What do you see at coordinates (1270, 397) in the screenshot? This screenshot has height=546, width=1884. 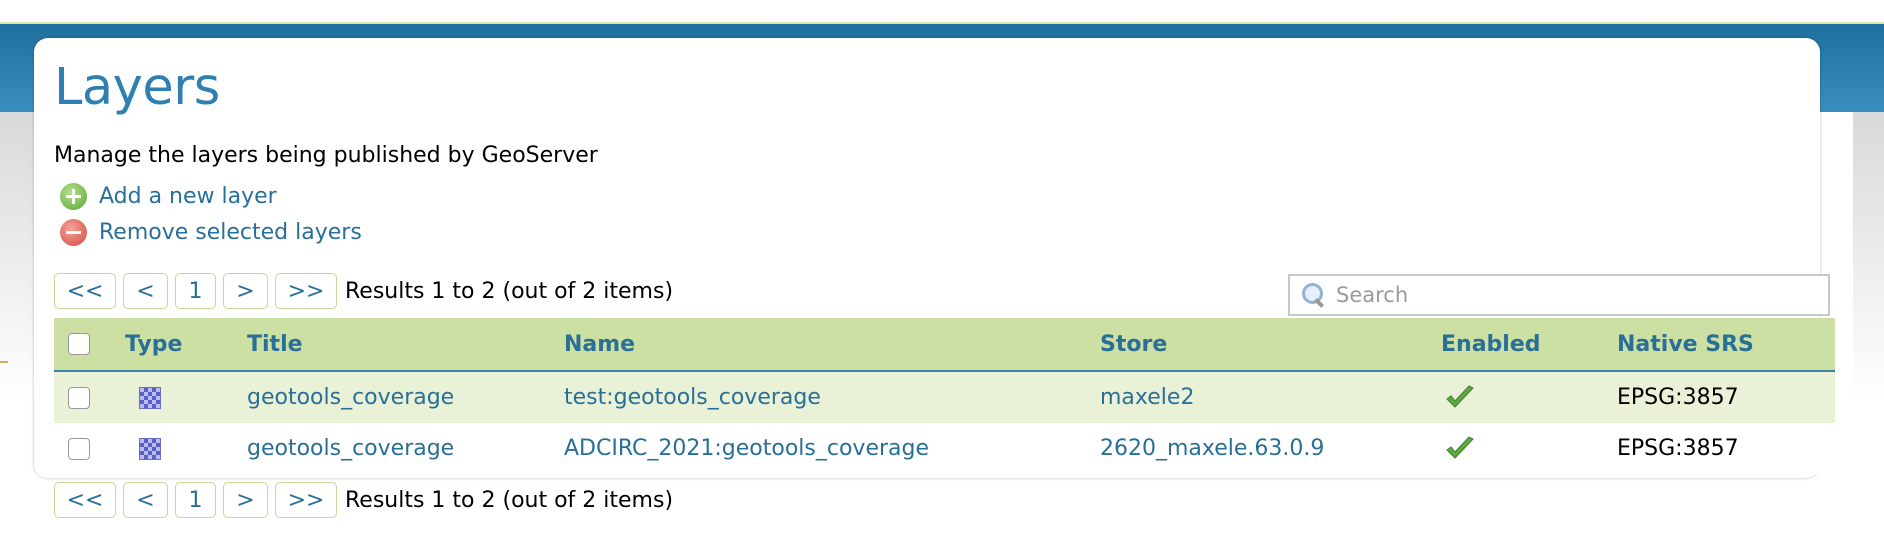 I see `store-cell: maxele2` at bounding box center [1270, 397].